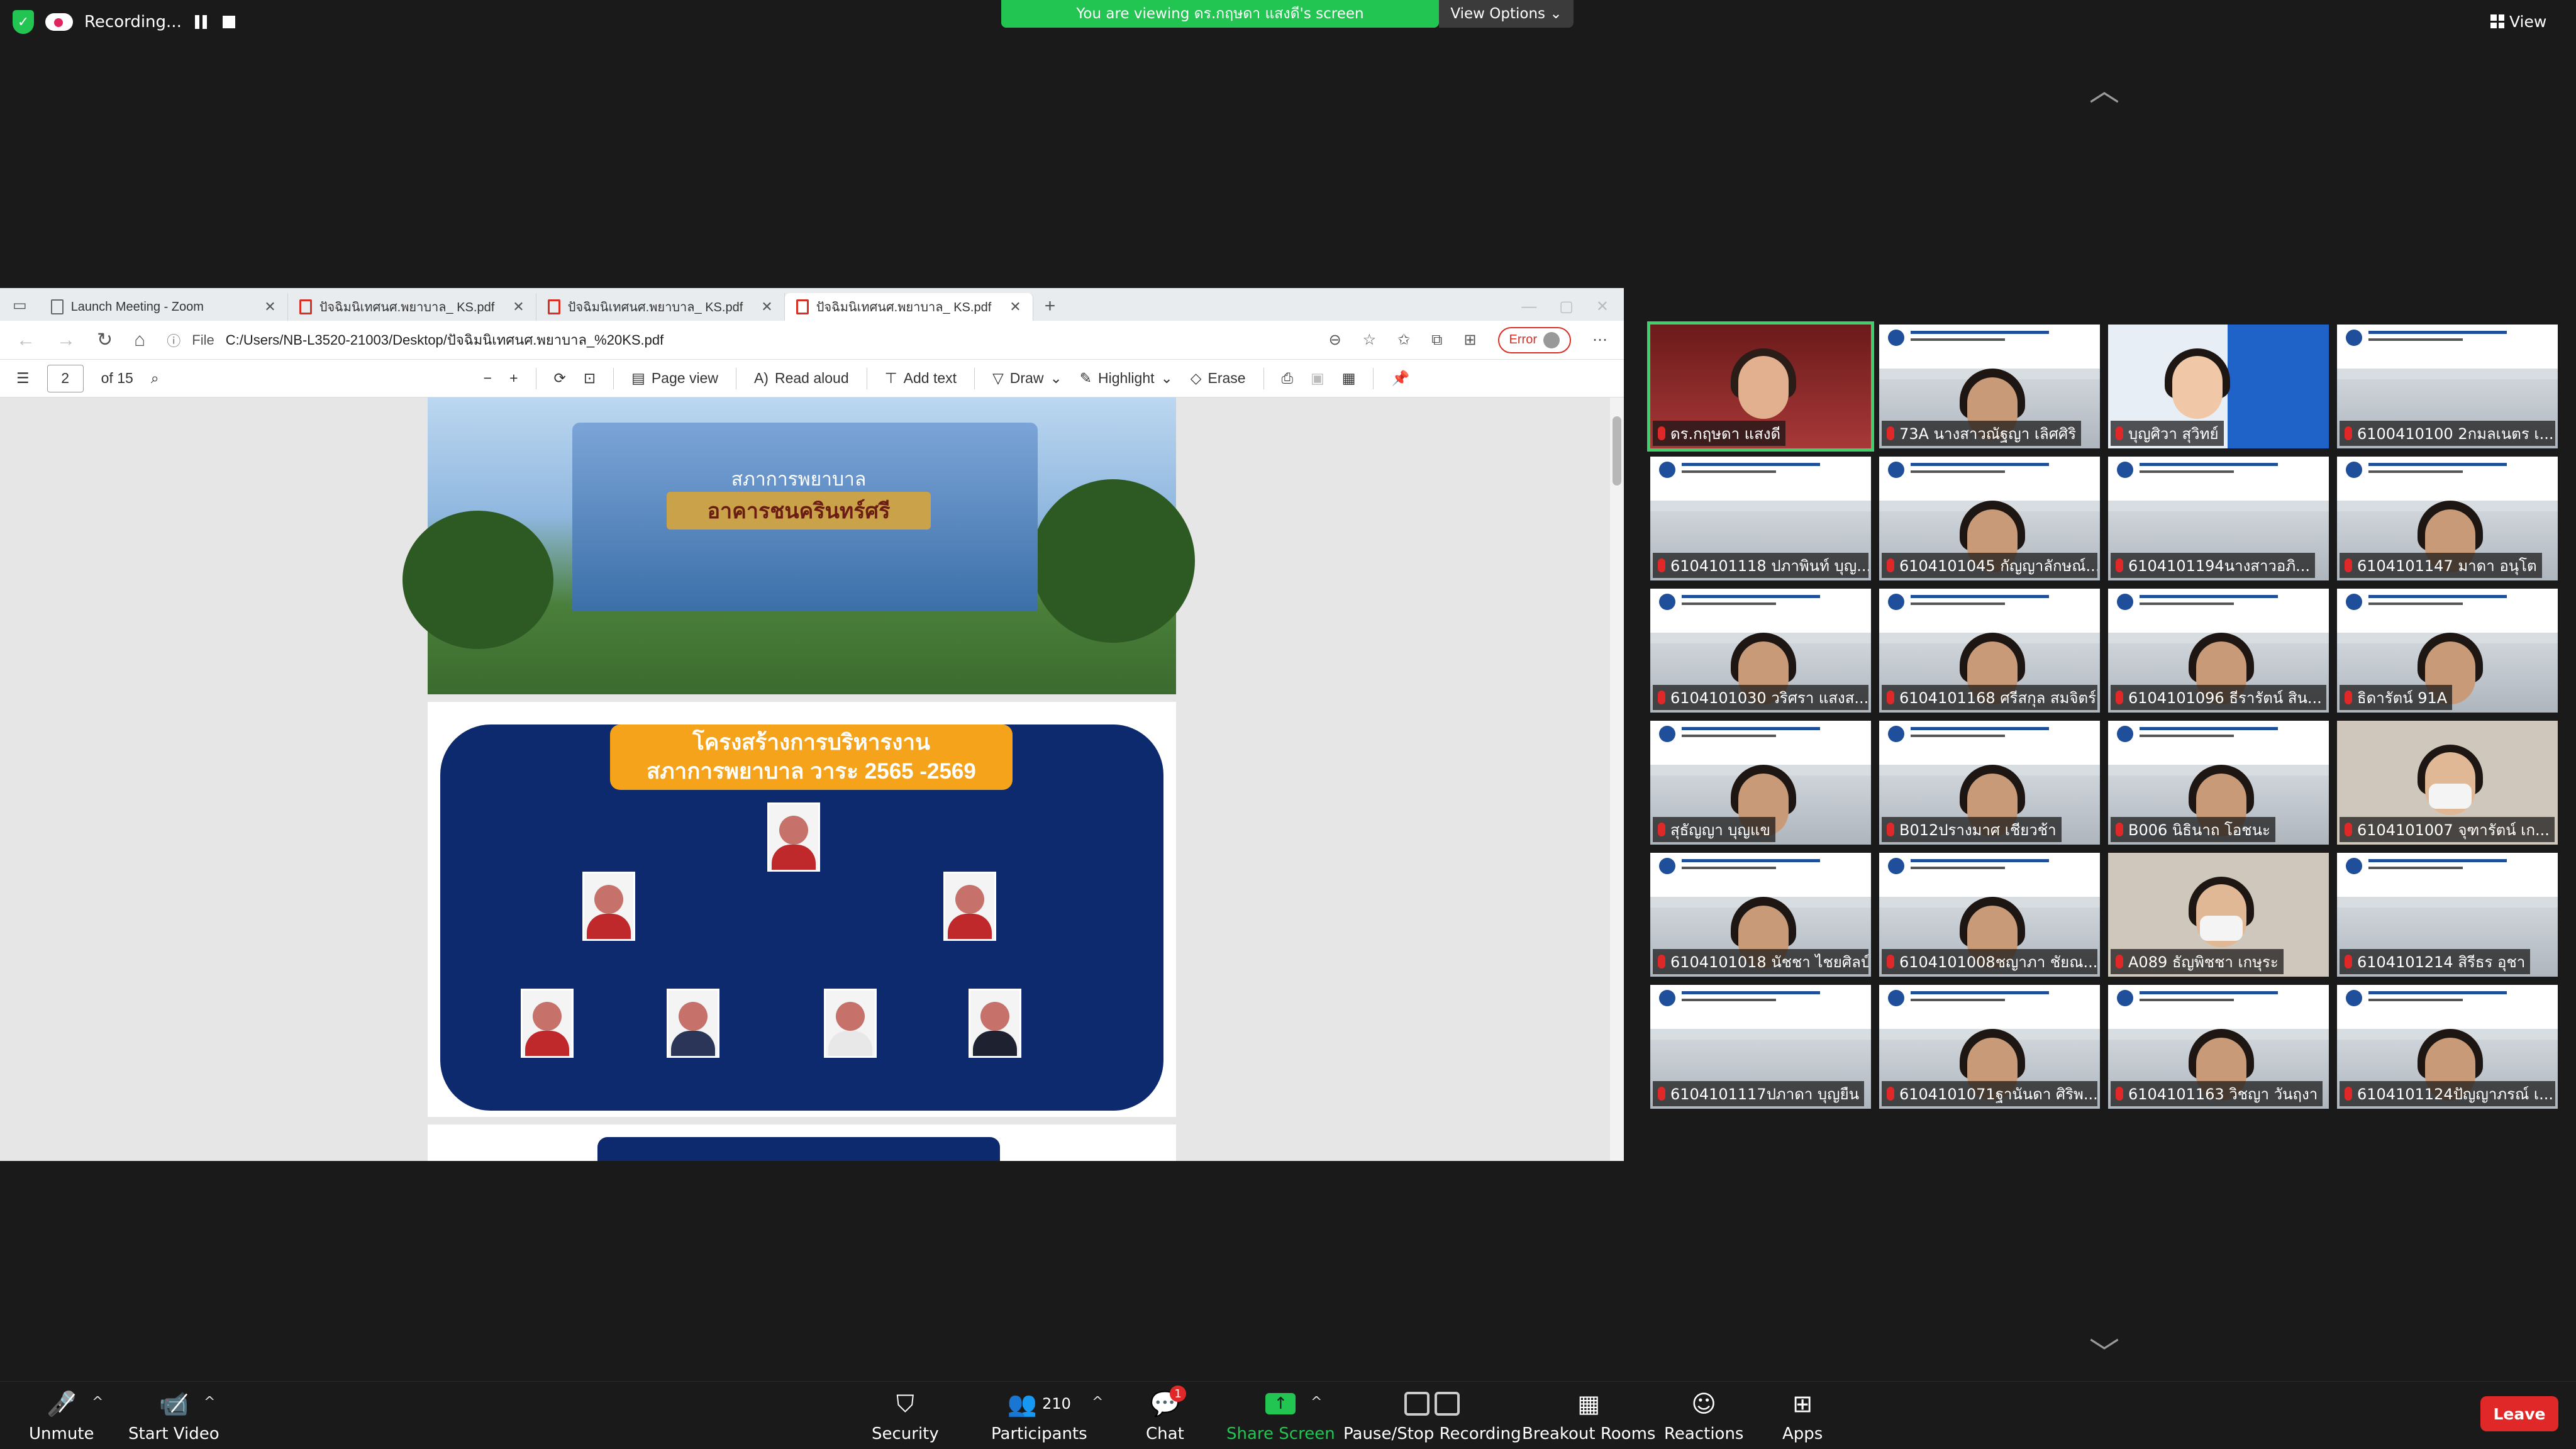  Describe the element at coordinates (1316, 1402) in the screenshot. I see `share-options-caret-icon: ^` at that location.